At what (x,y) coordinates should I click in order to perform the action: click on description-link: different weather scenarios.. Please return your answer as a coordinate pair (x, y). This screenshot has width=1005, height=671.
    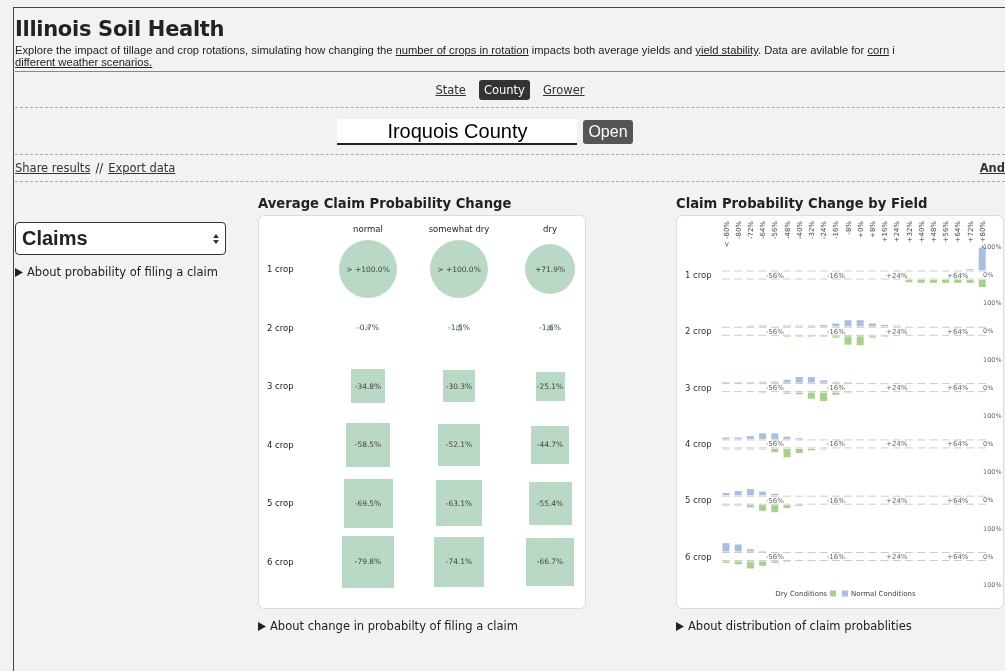
    Looking at the image, I should click on (84, 62).